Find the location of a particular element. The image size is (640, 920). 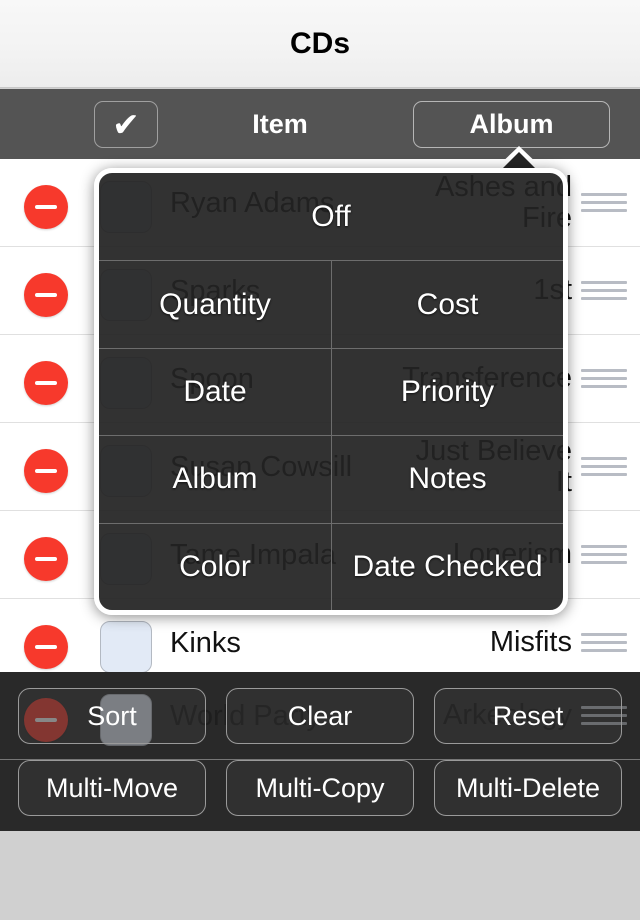

popup-row: Date Priority is located at coordinates (331, 391).